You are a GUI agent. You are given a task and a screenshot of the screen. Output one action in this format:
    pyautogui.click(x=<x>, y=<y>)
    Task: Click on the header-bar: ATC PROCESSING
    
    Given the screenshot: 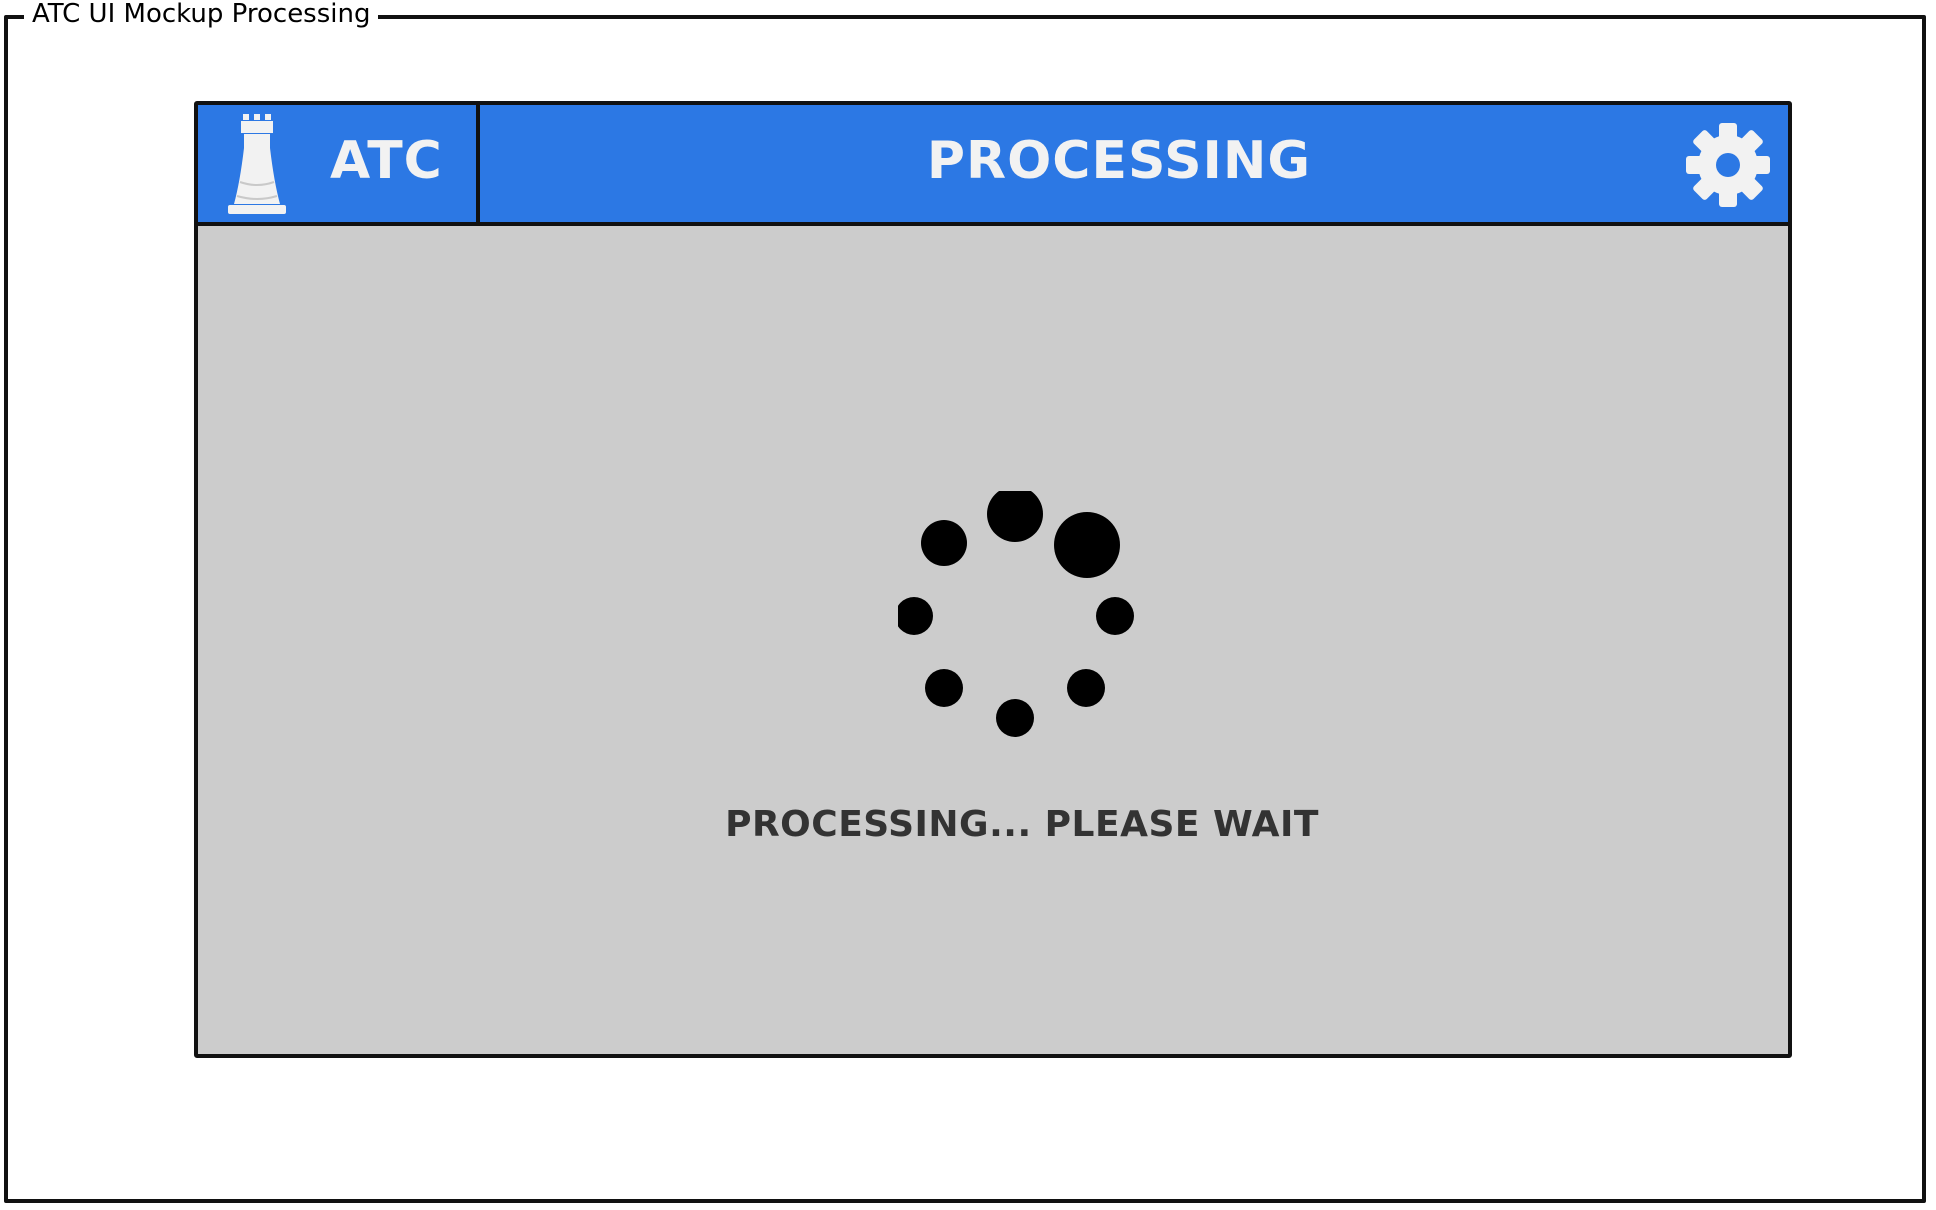 What is the action you would take?
    pyautogui.click(x=993, y=165)
    